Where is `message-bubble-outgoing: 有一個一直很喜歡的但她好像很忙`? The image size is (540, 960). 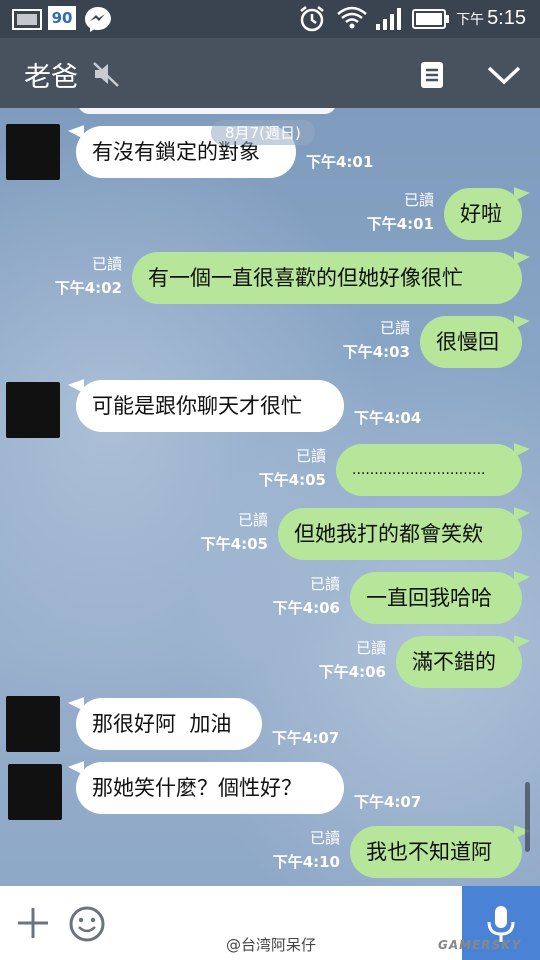
message-bubble-outgoing: 有一個一直很喜歡的但她好像很忙 is located at coordinates (327, 278).